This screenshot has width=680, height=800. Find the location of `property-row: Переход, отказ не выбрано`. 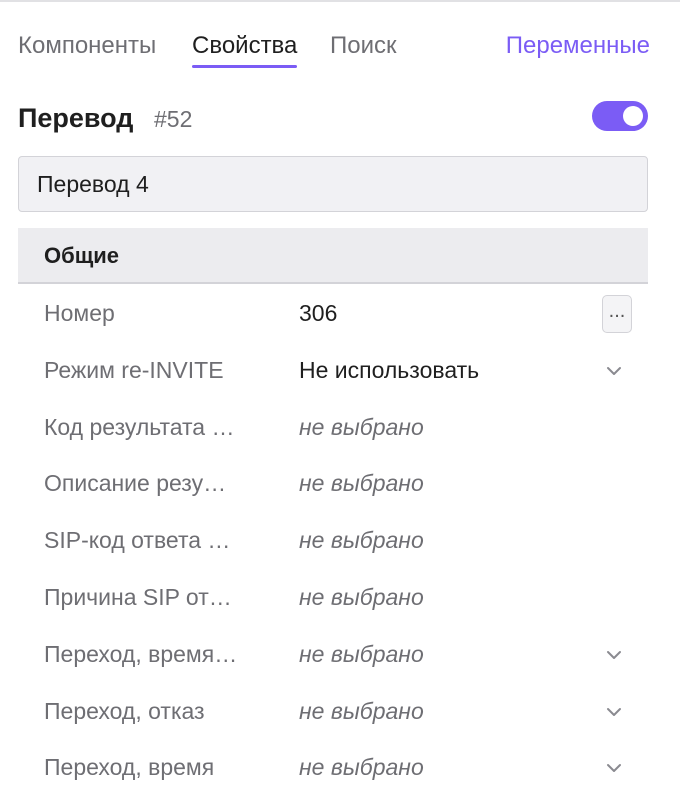

property-row: Переход, отказ не выбрано is located at coordinates (333, 712).